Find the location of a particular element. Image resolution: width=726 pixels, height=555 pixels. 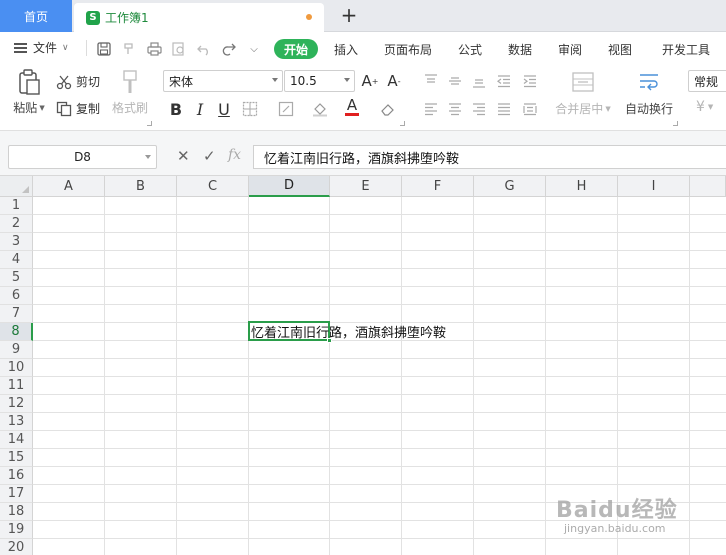

border-icon is located at coordinates (250, 109).